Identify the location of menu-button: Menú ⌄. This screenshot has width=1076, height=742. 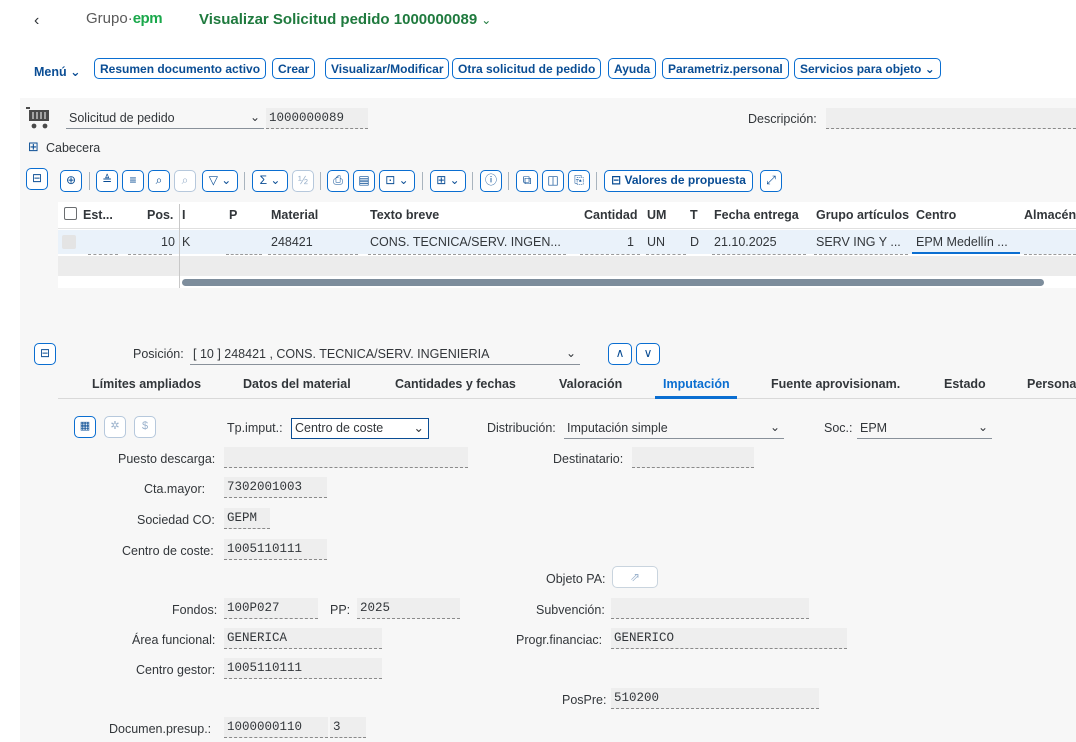
(57, 71).